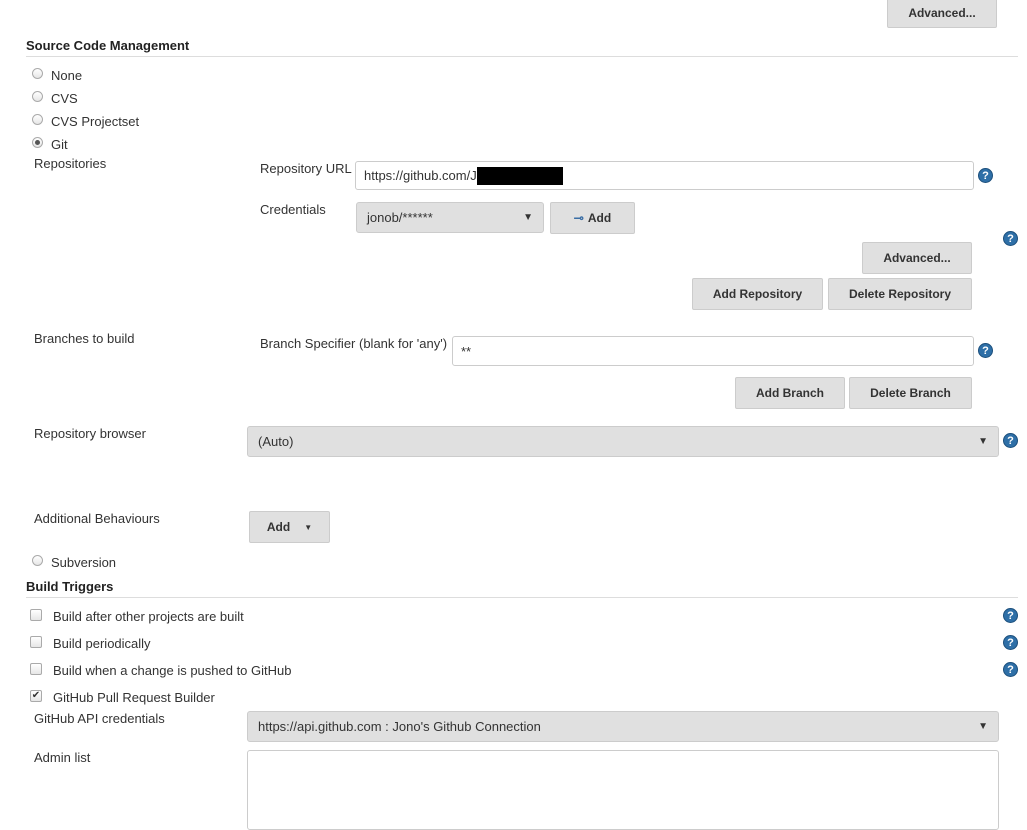 This screenshot has height=830, width=1027. What do you see at coordinates (90, 433) in the screenshot?
I see `repository-browser-label: Repository browser` at bounding box center [90, 433].